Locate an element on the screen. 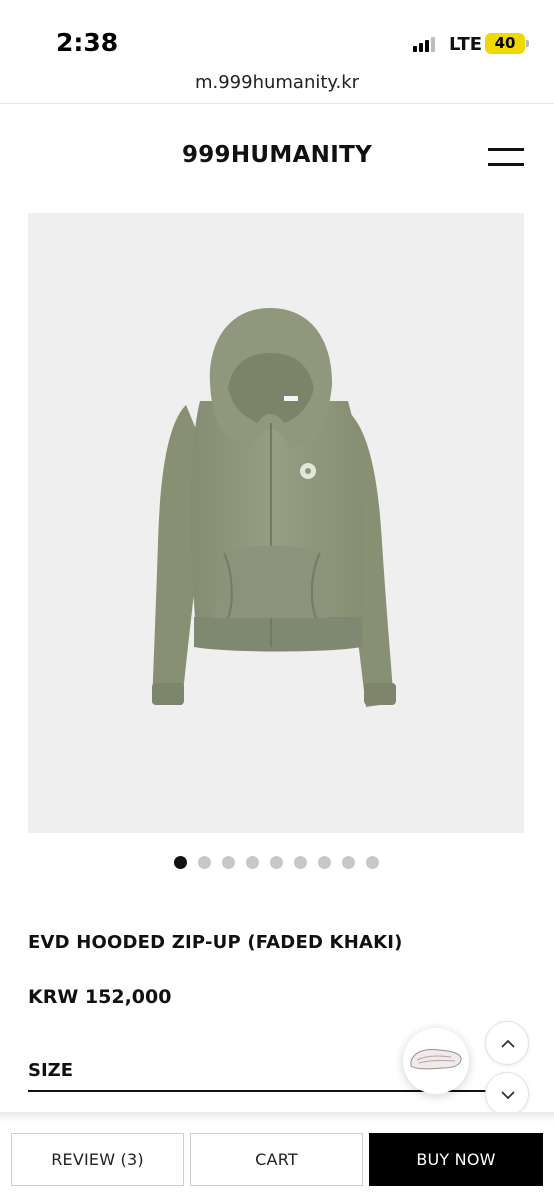 This screenshot has width=554, height=1200. hoodie-illustration is located at coordinates (274, 507).